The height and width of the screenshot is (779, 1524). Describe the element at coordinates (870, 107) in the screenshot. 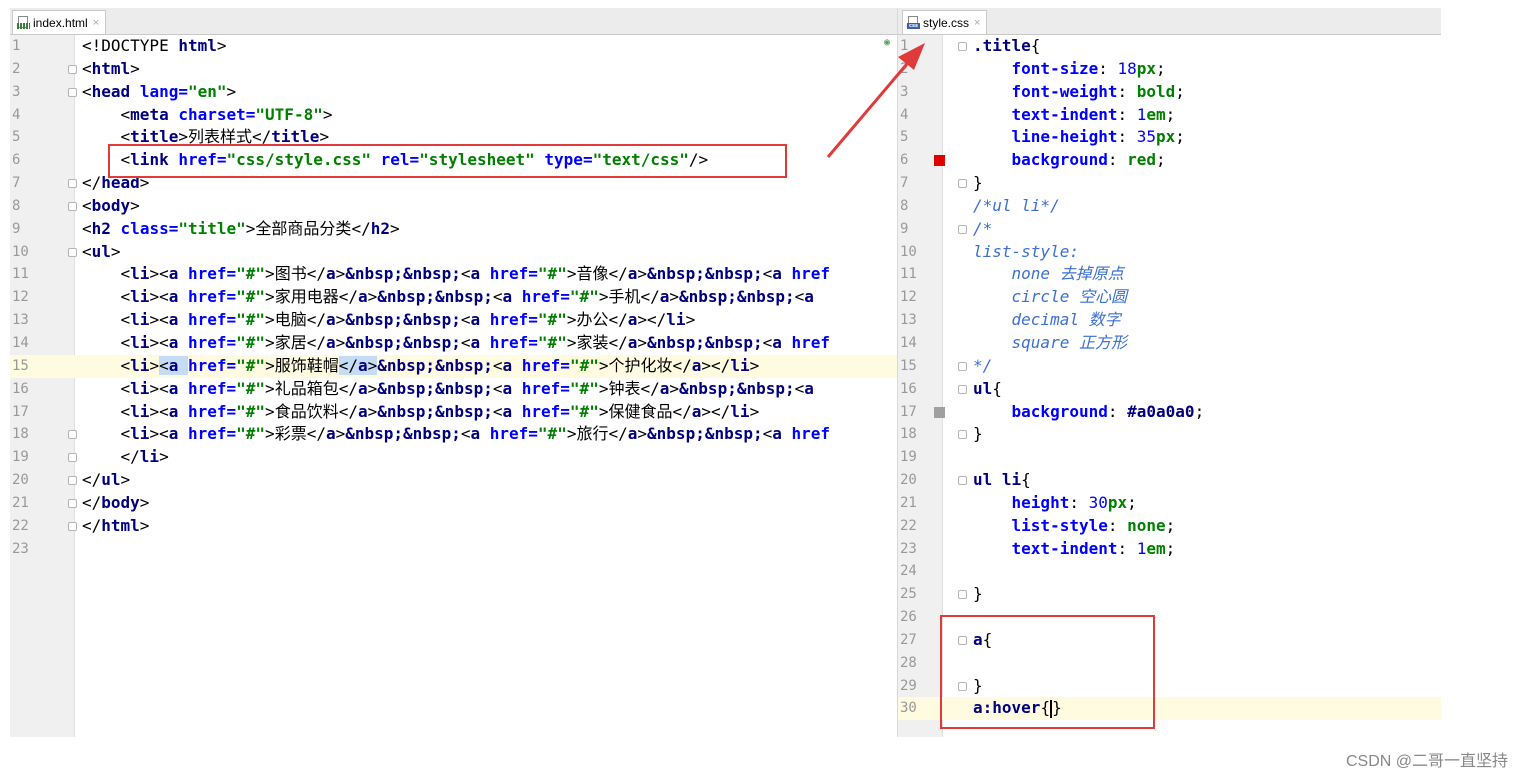

I see `arrow-shaft` at that location.